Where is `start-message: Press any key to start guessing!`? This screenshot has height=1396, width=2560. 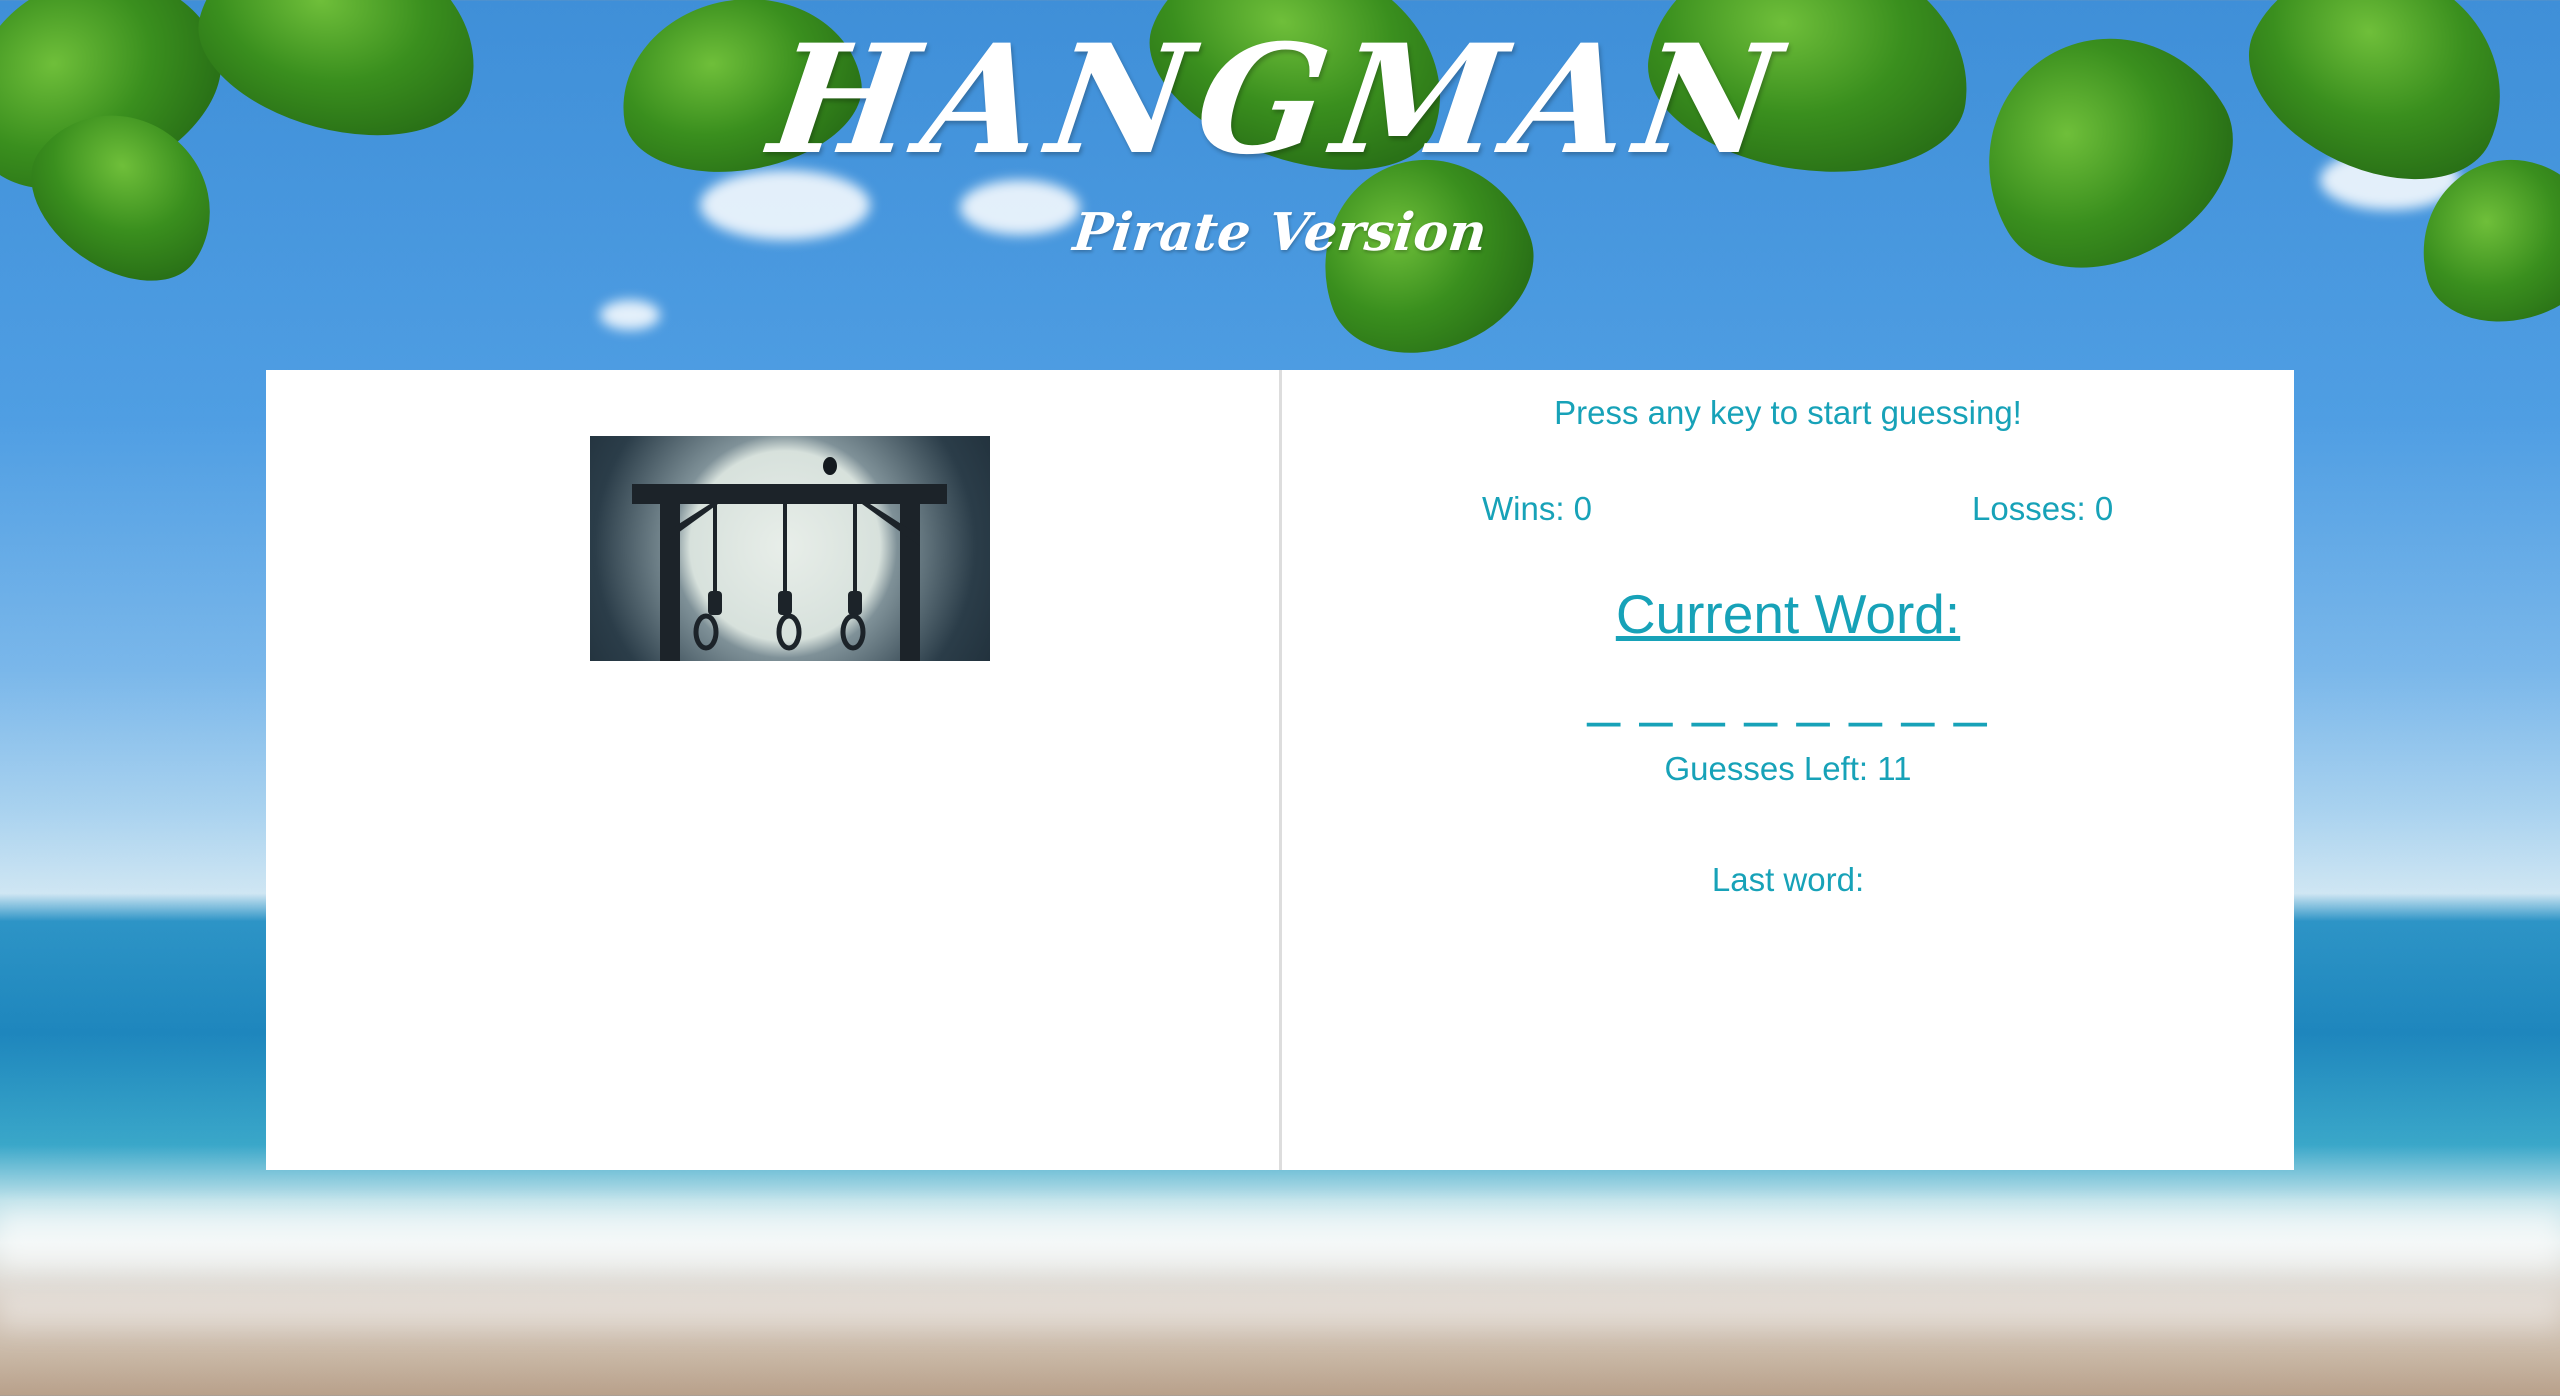 start-message: Press any key to start guessing! is located at coordinates (1788, 412).